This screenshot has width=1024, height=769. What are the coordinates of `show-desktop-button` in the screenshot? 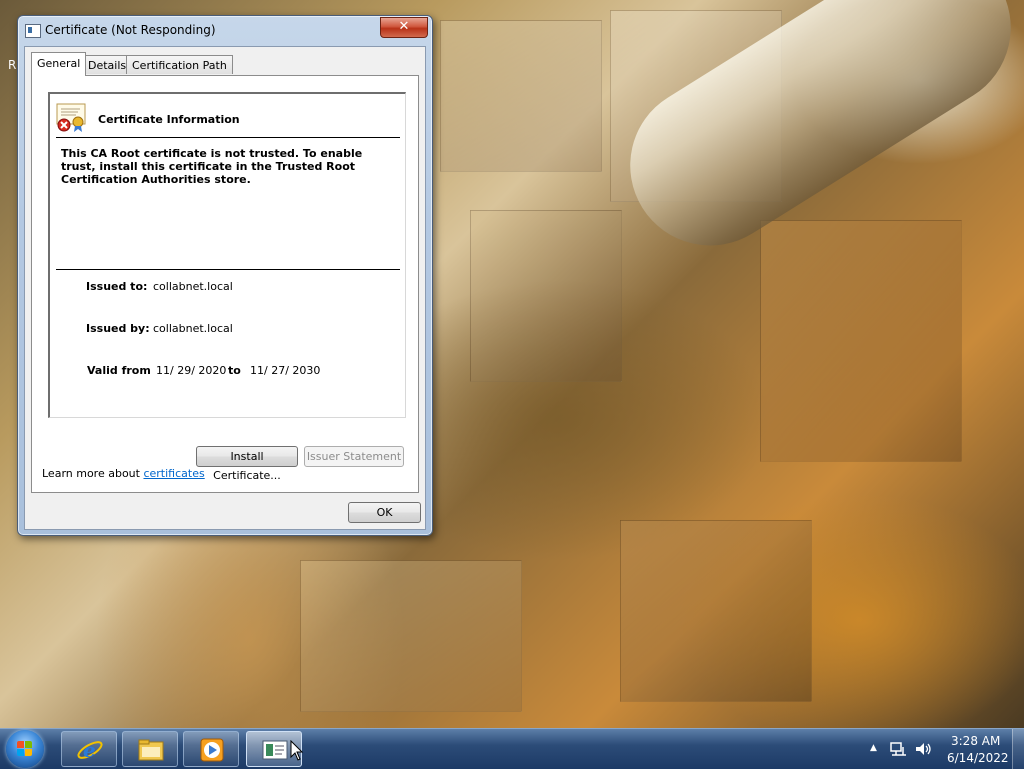 It's located at (1018, 749).